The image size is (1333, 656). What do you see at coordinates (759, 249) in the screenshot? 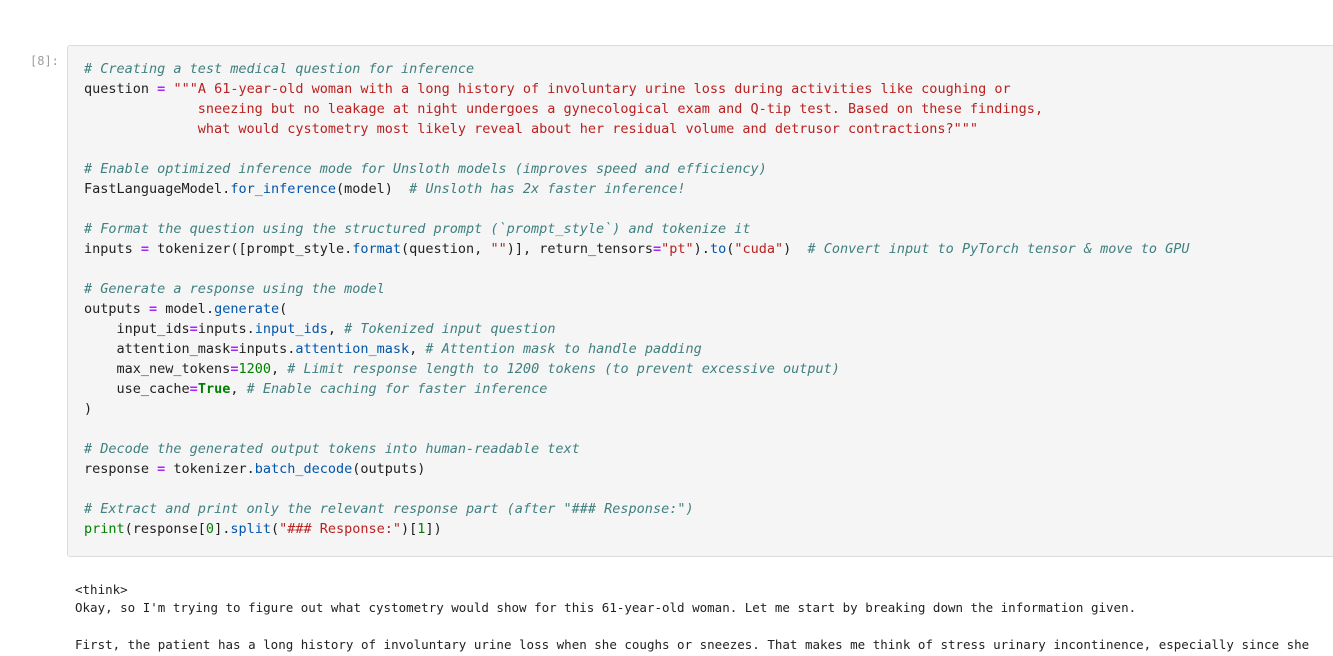
I see `code-token: "cuda"` at bounding box center [759, 249].